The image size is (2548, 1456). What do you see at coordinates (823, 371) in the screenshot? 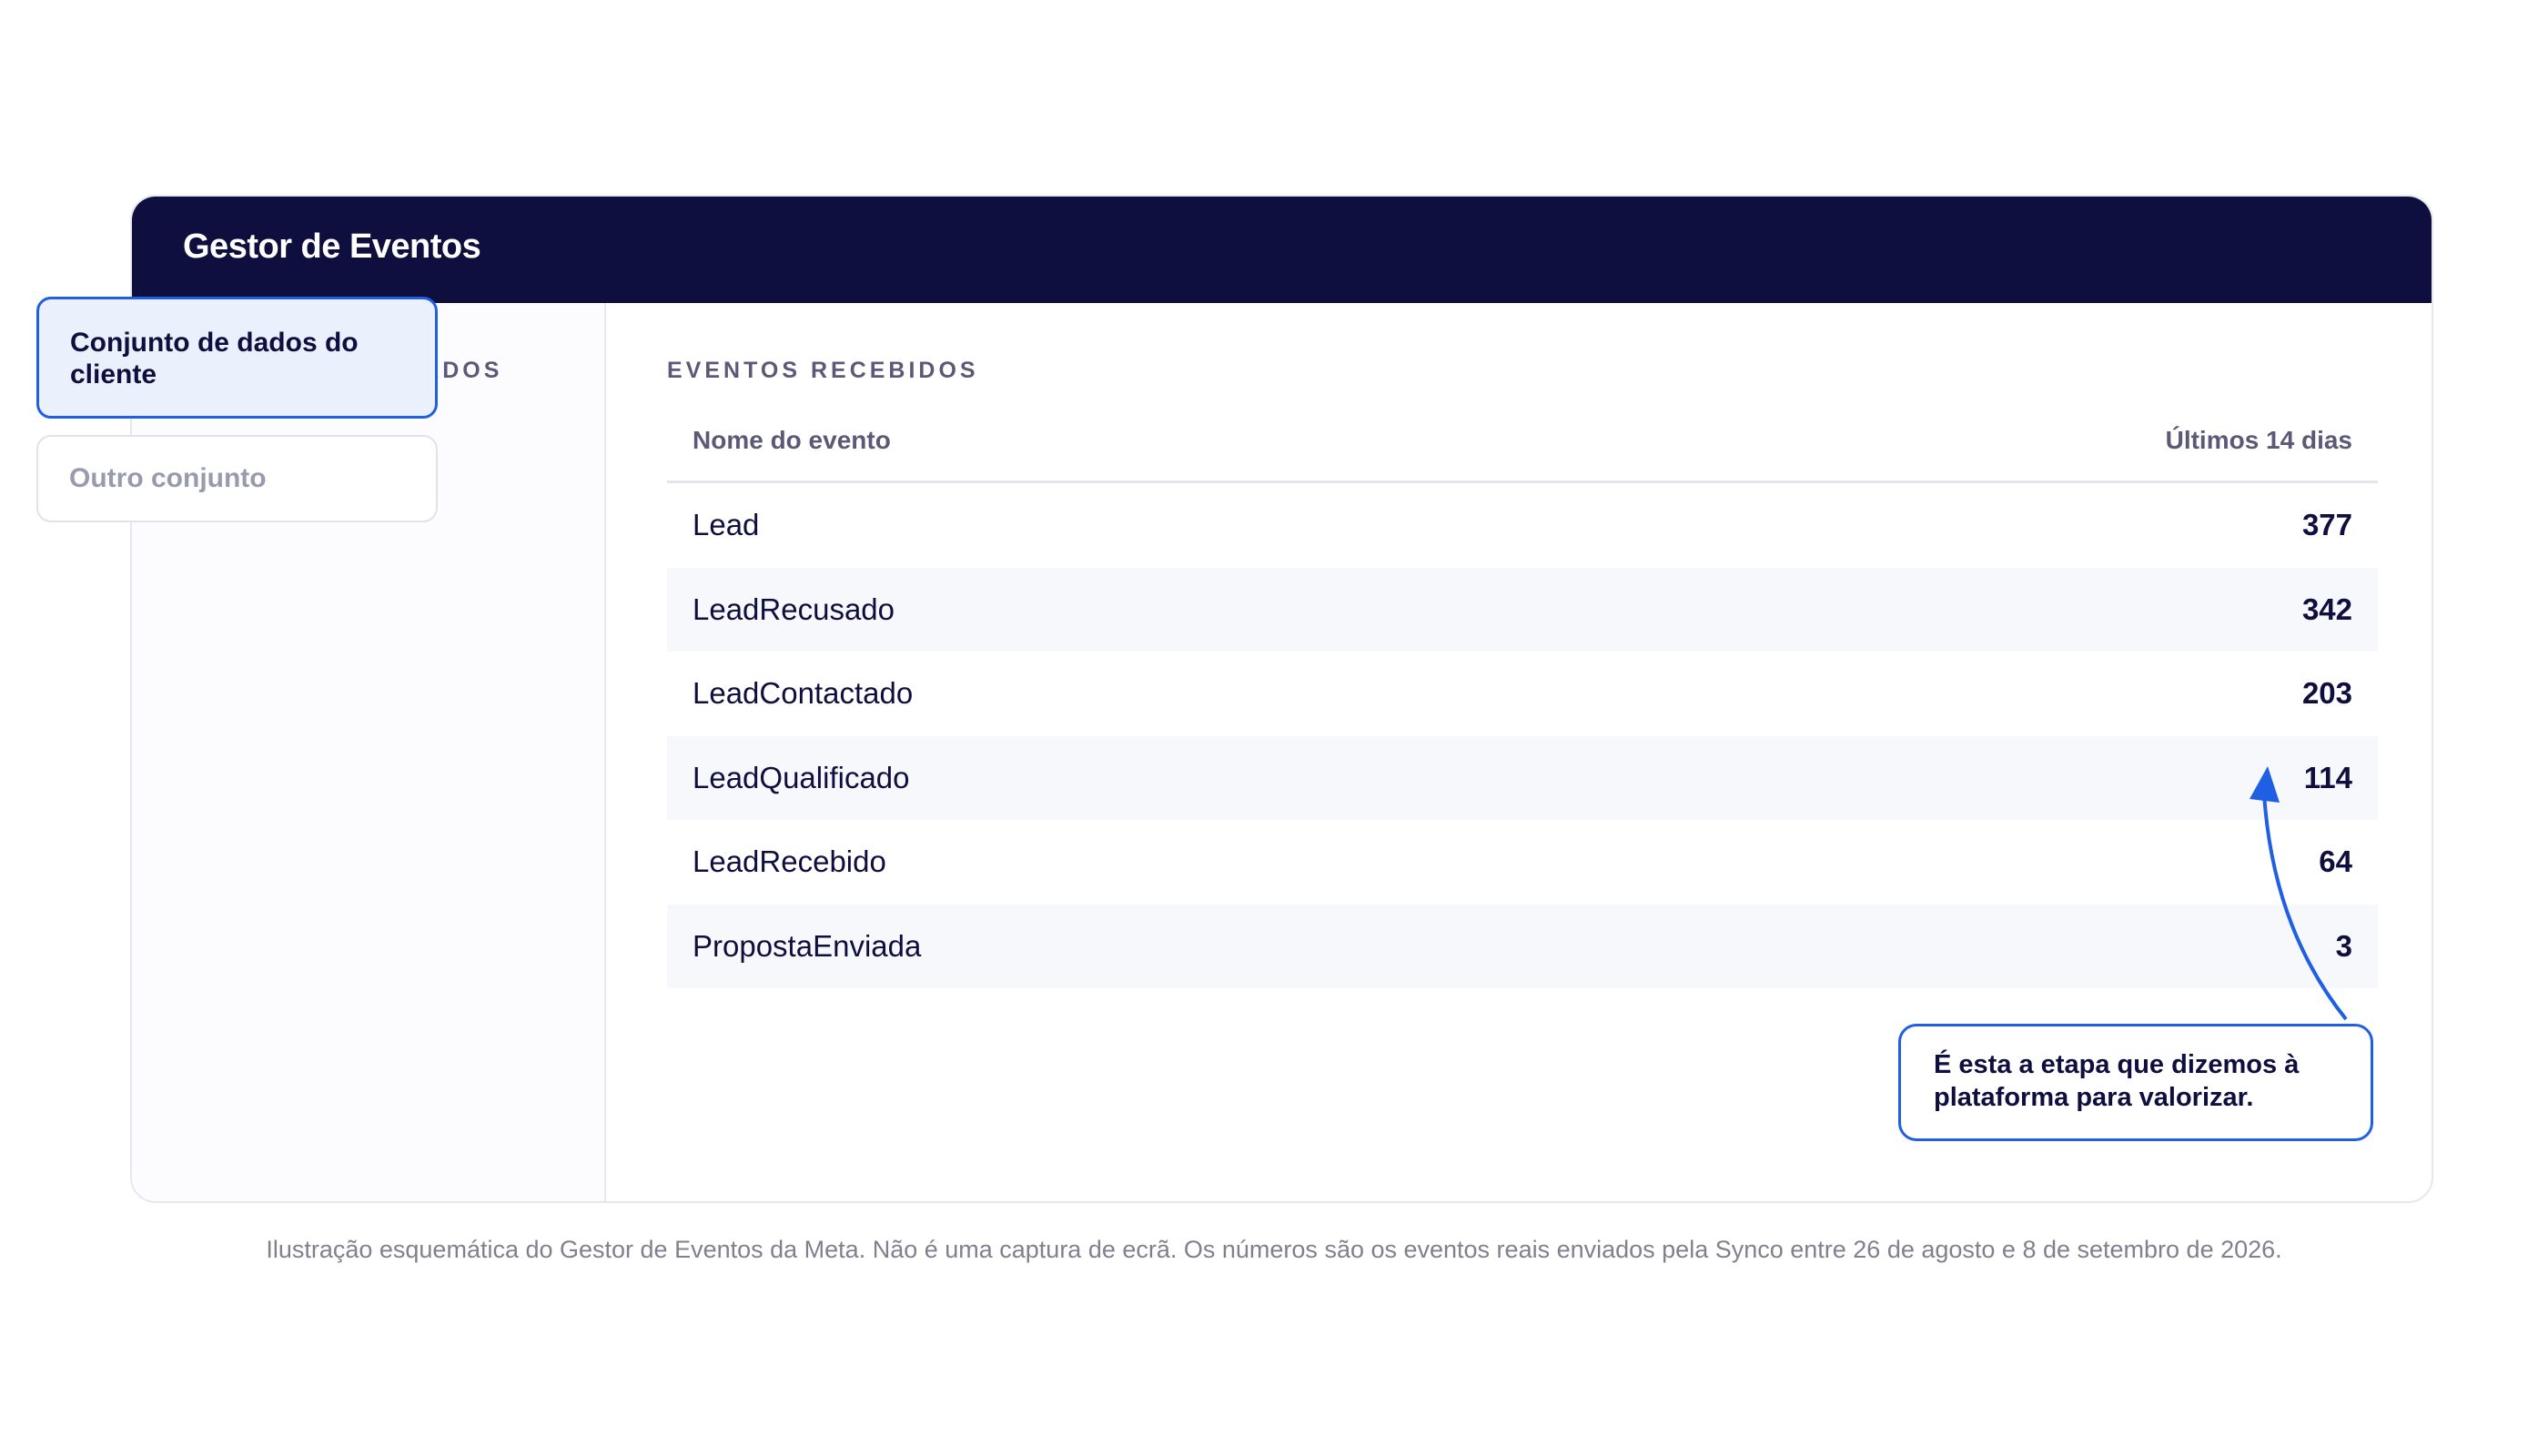
I see `events-section-label: EVENTOS RECEBIDOS` at bounding box center [823, 371].